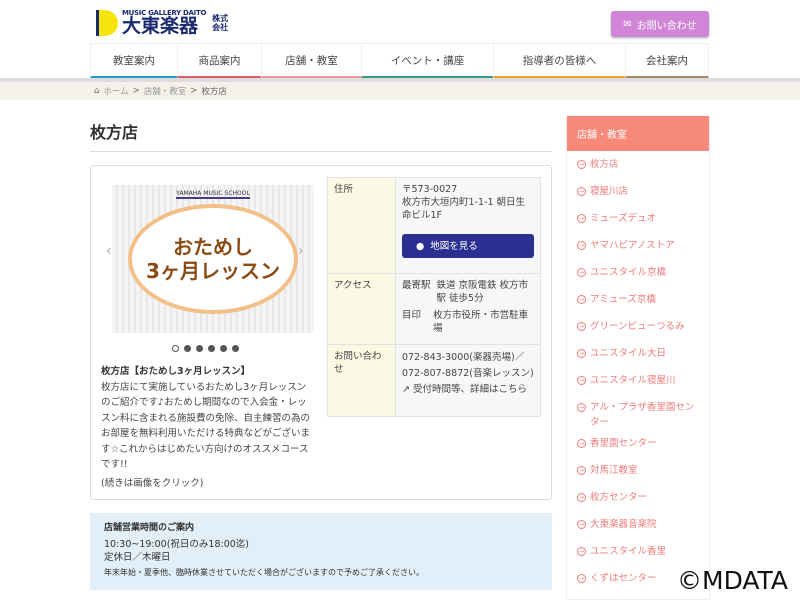 The image size is (800, 600). Describe the element at coordinates (107, 22) in the screenshot. I see `logo-mark` at that location.